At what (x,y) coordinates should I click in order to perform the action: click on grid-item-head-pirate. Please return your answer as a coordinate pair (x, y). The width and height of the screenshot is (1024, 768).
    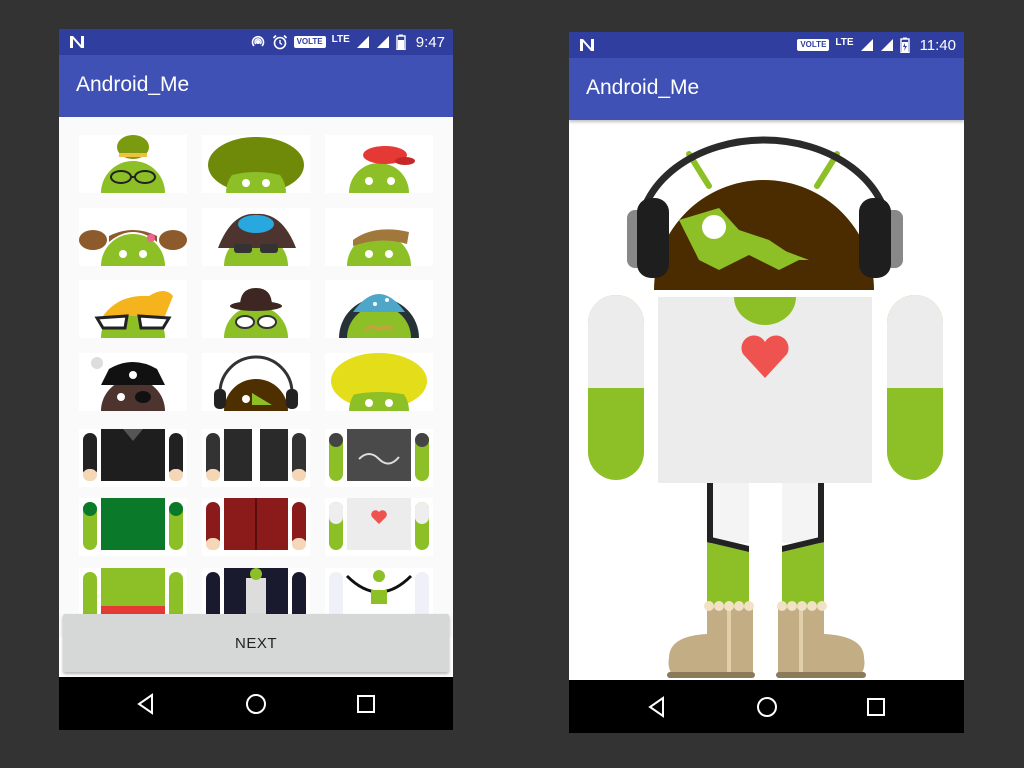
    Looking at the image, I should click on (133, 382).